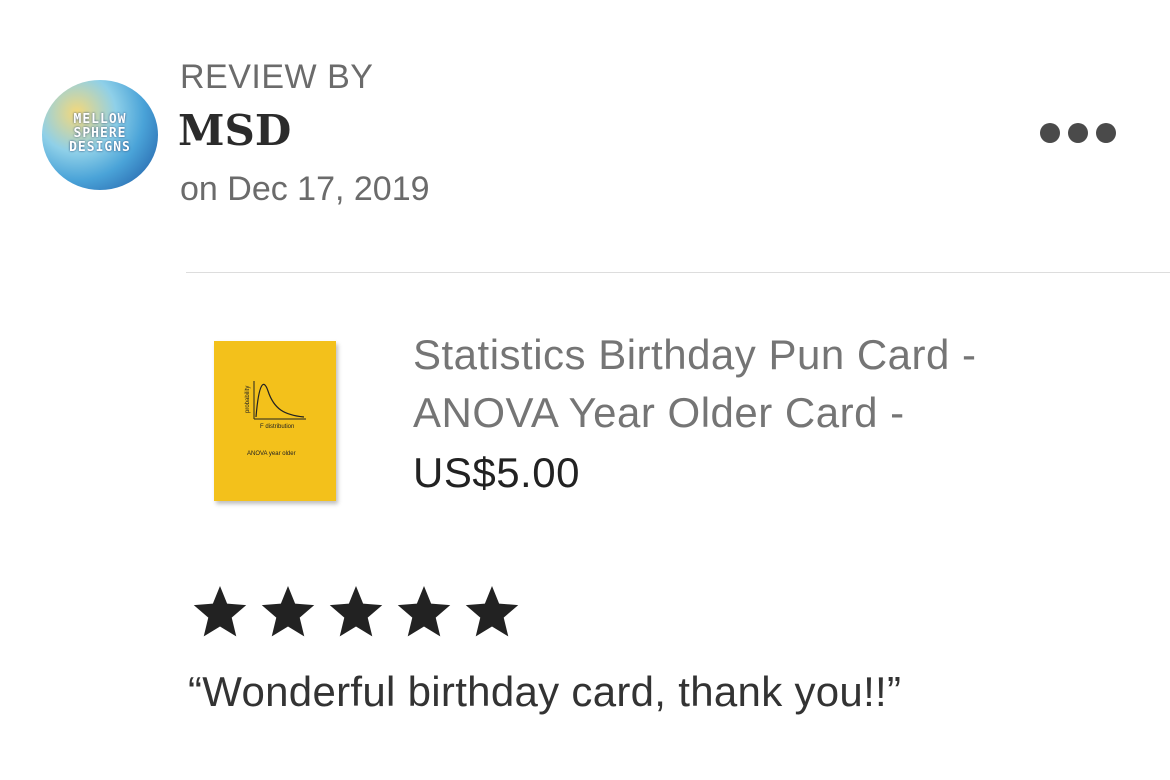  Describe the element at coordinates (234, 130) in the screenshot. I see `reviewer-name: MSD` at that location.